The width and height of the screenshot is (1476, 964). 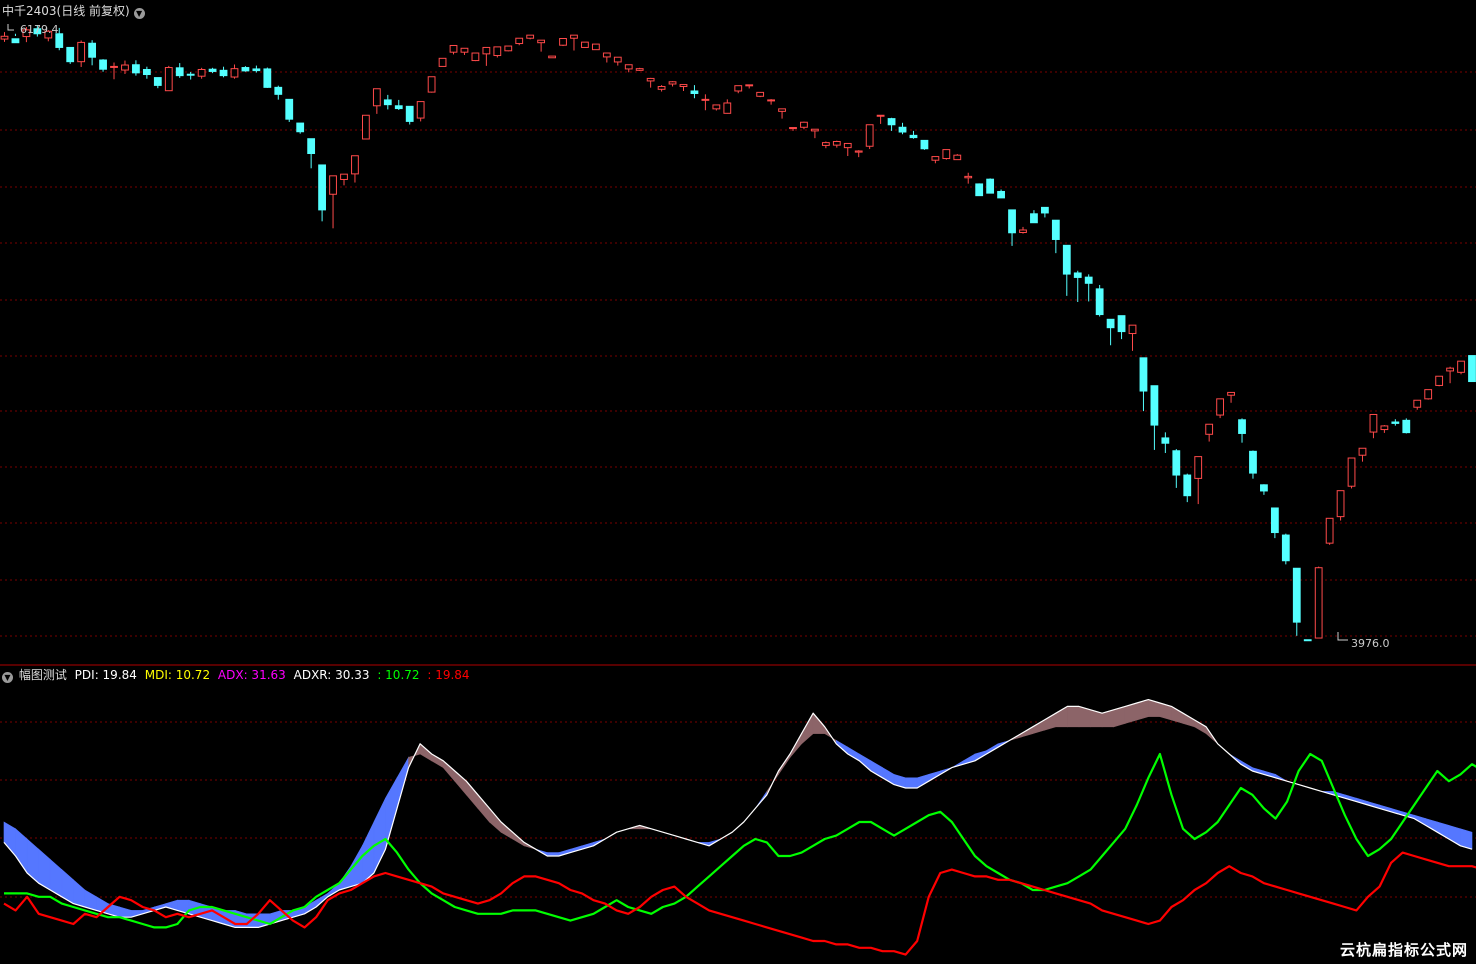 What do you see at coordinates (1073, 717) in the screenshot?
I see `adx-band-up` at bounding box center [1073, 717].